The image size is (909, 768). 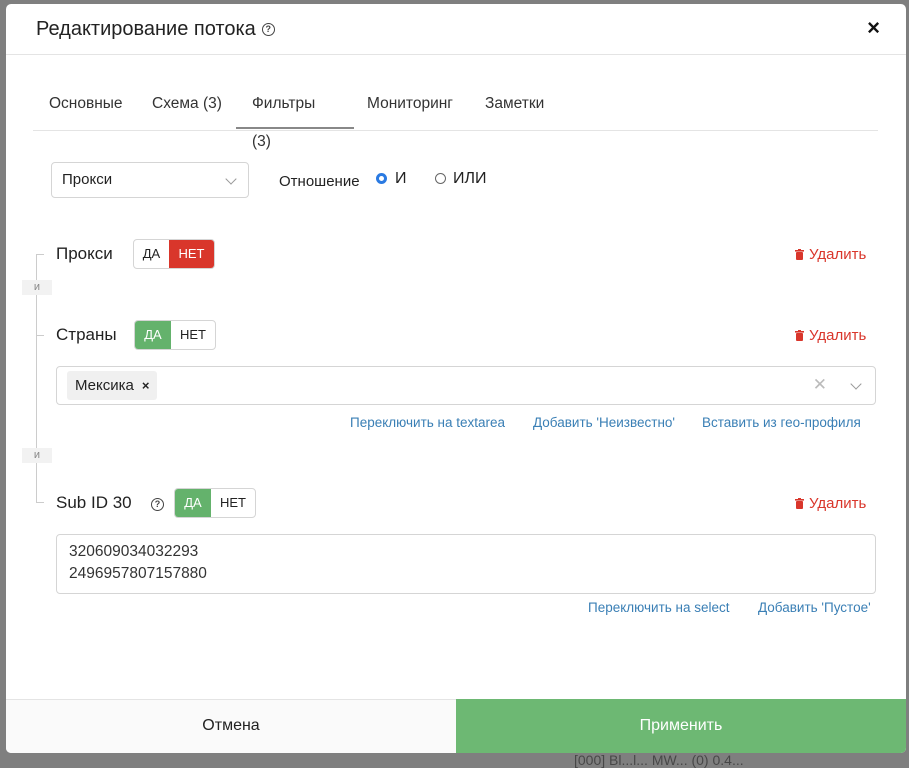 What do you see at coordinates (401, 178) in the screenshot?
I see `relation-and-label: И` at bounding box center [401, 178].